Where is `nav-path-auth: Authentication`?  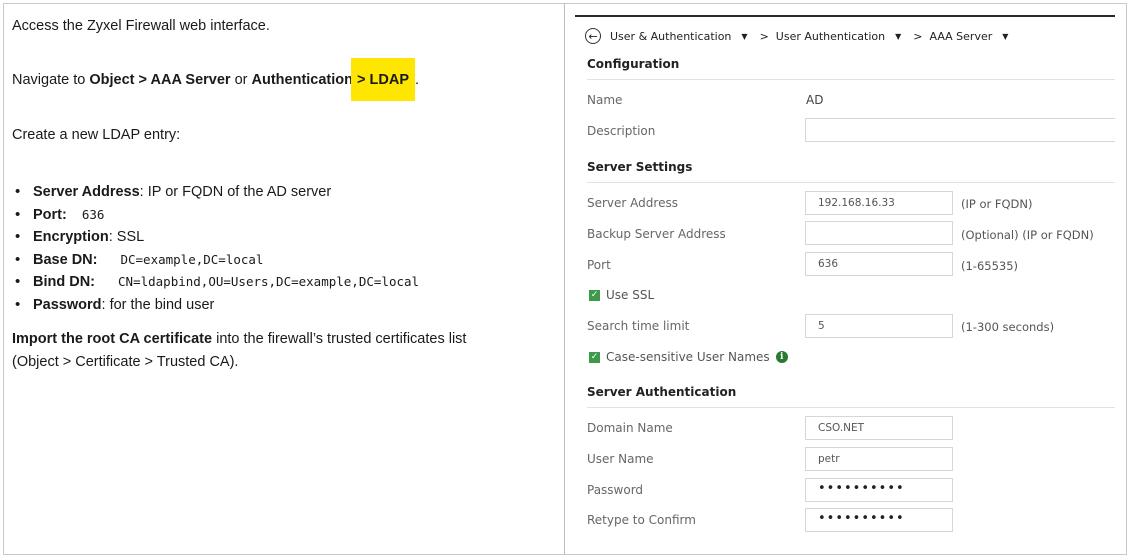 nav-path-auth: Authentication is located at coordinates (302, 80).